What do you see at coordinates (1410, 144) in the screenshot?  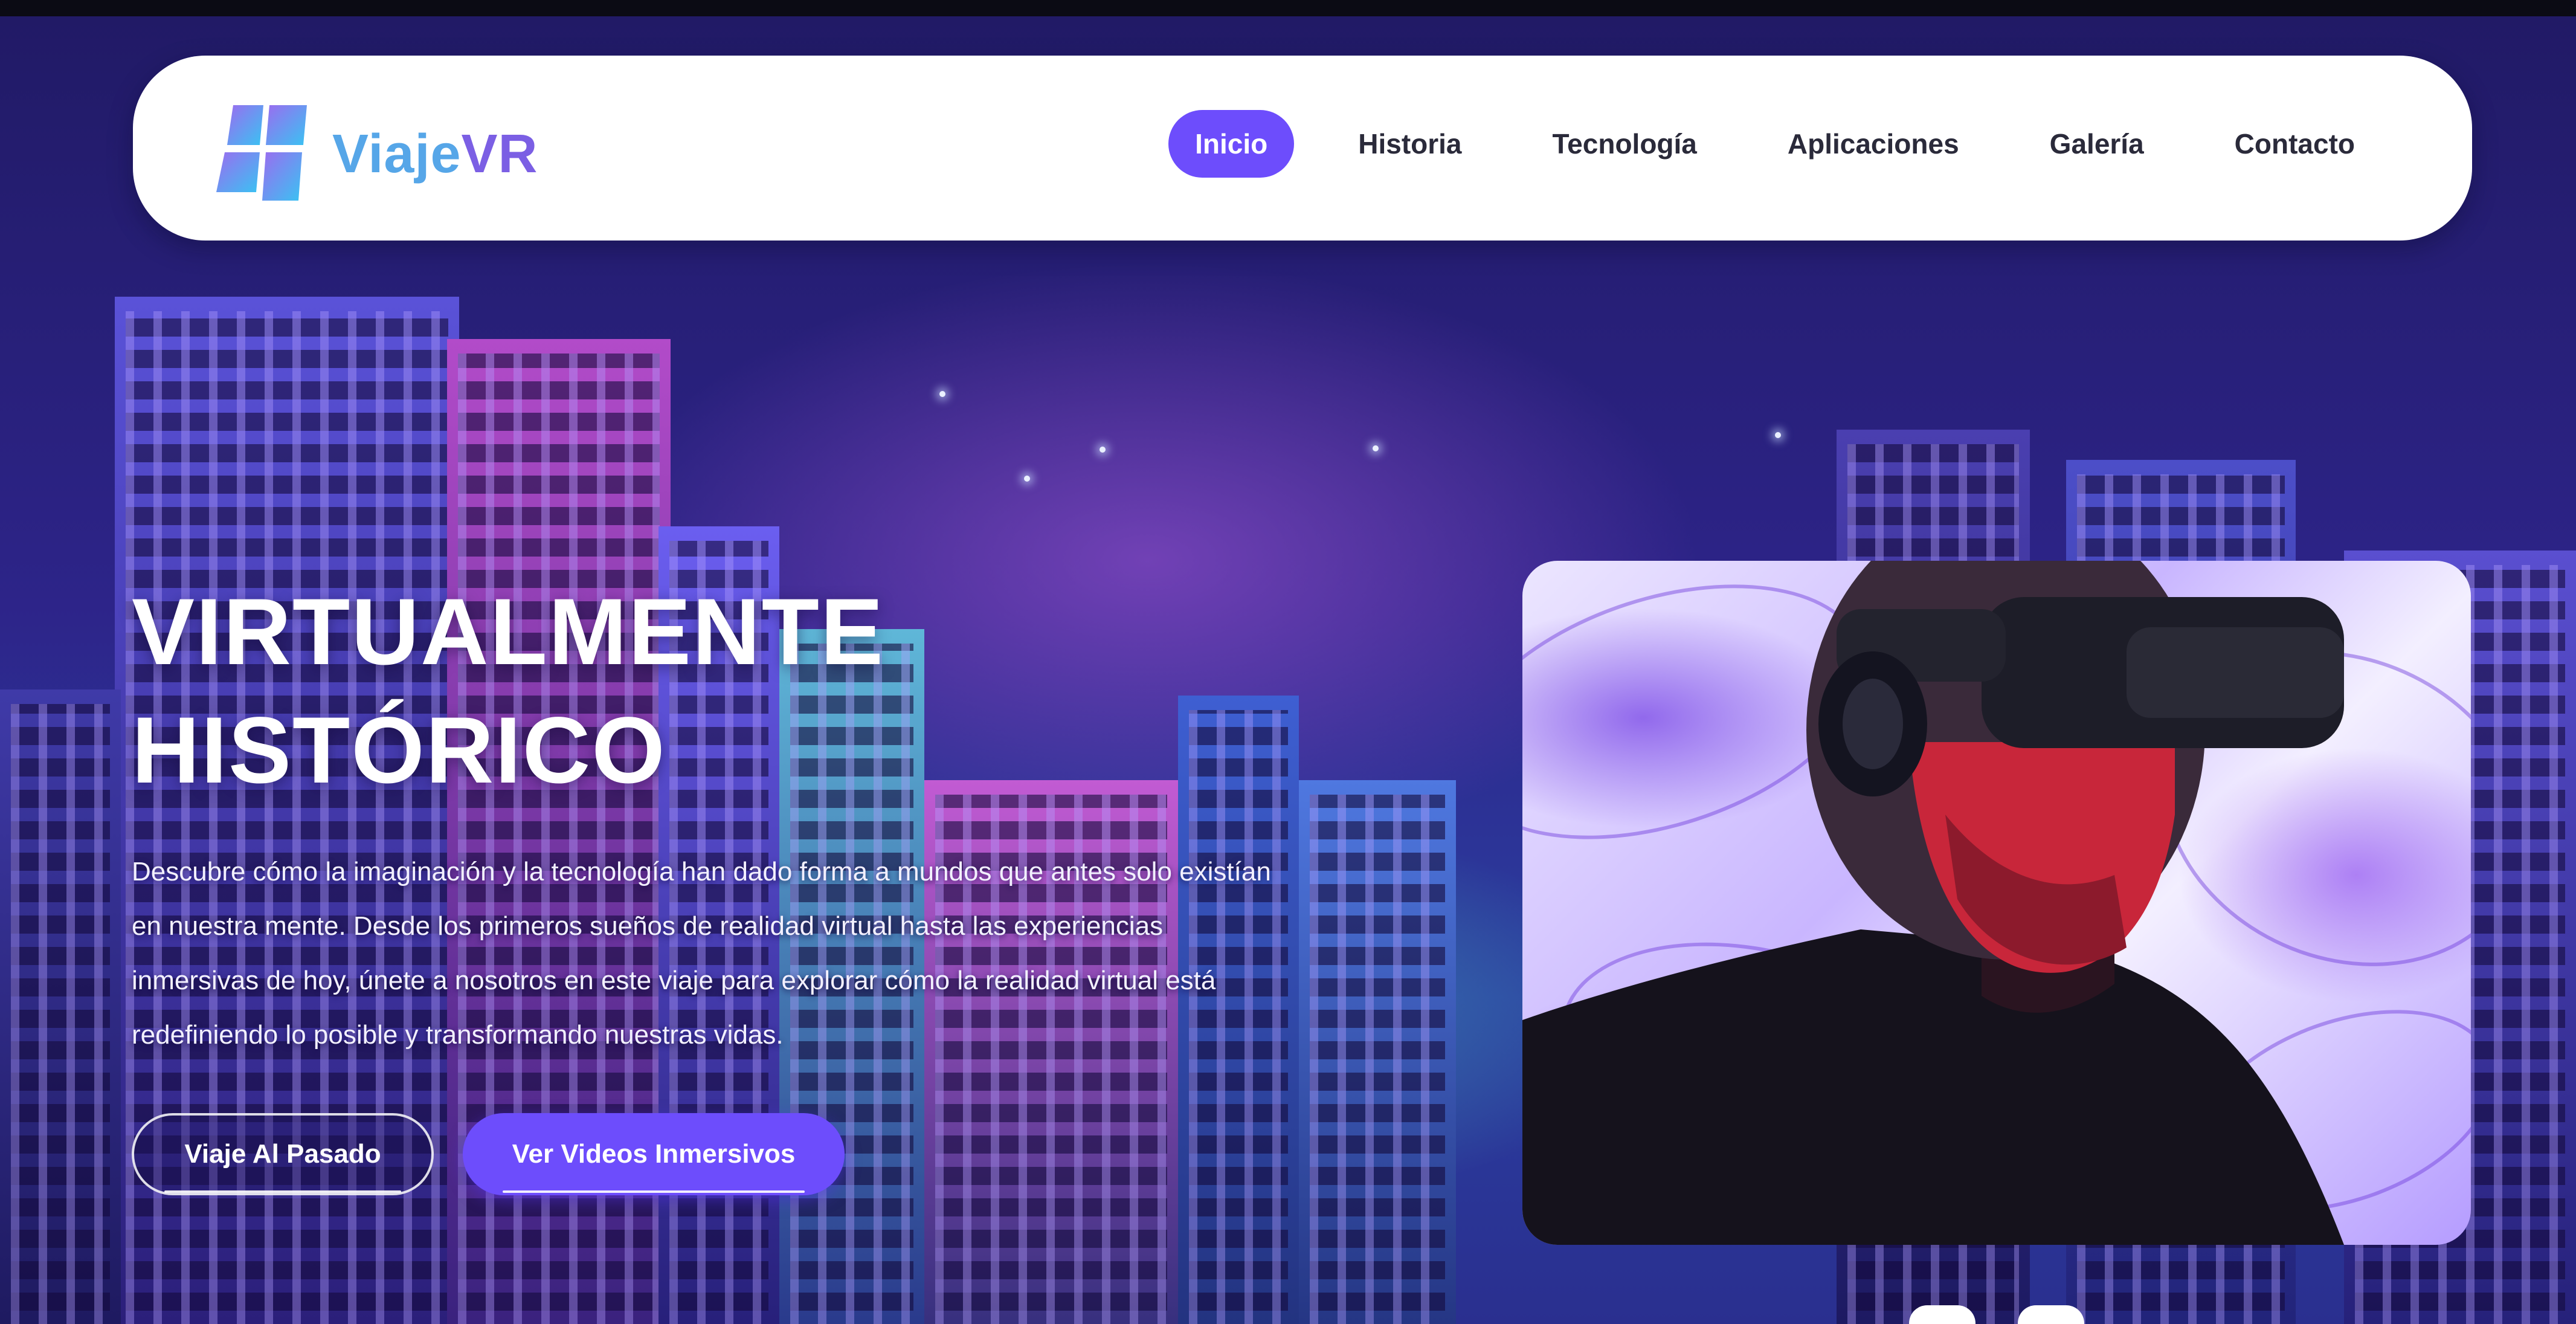 I see `nav-item-historia: Historia` at bounding box center [1410, 144].